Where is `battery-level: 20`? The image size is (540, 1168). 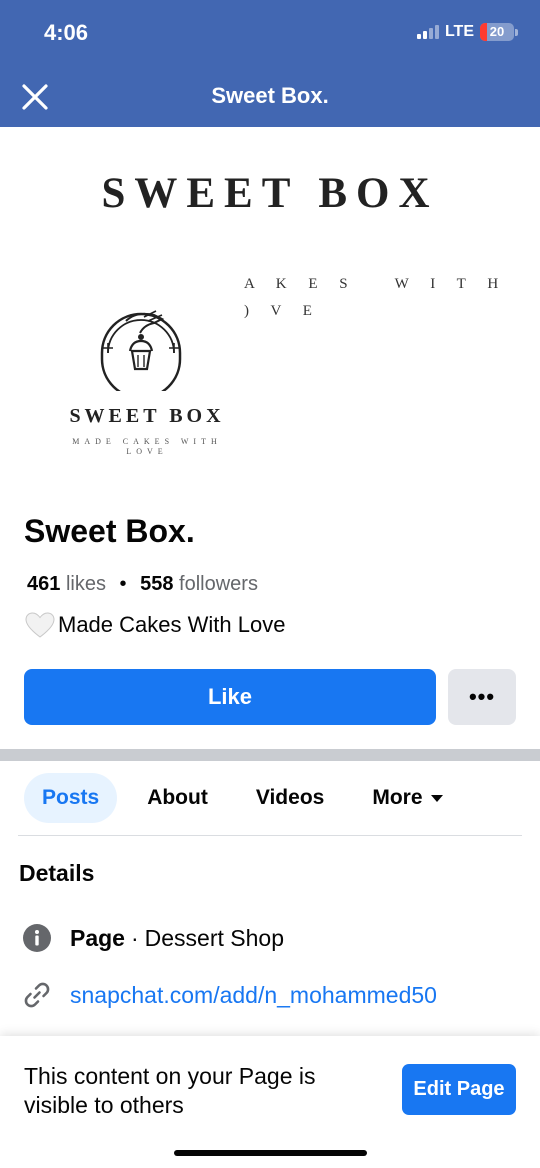
battery-level: 20 is located at coordinates (497, 31).